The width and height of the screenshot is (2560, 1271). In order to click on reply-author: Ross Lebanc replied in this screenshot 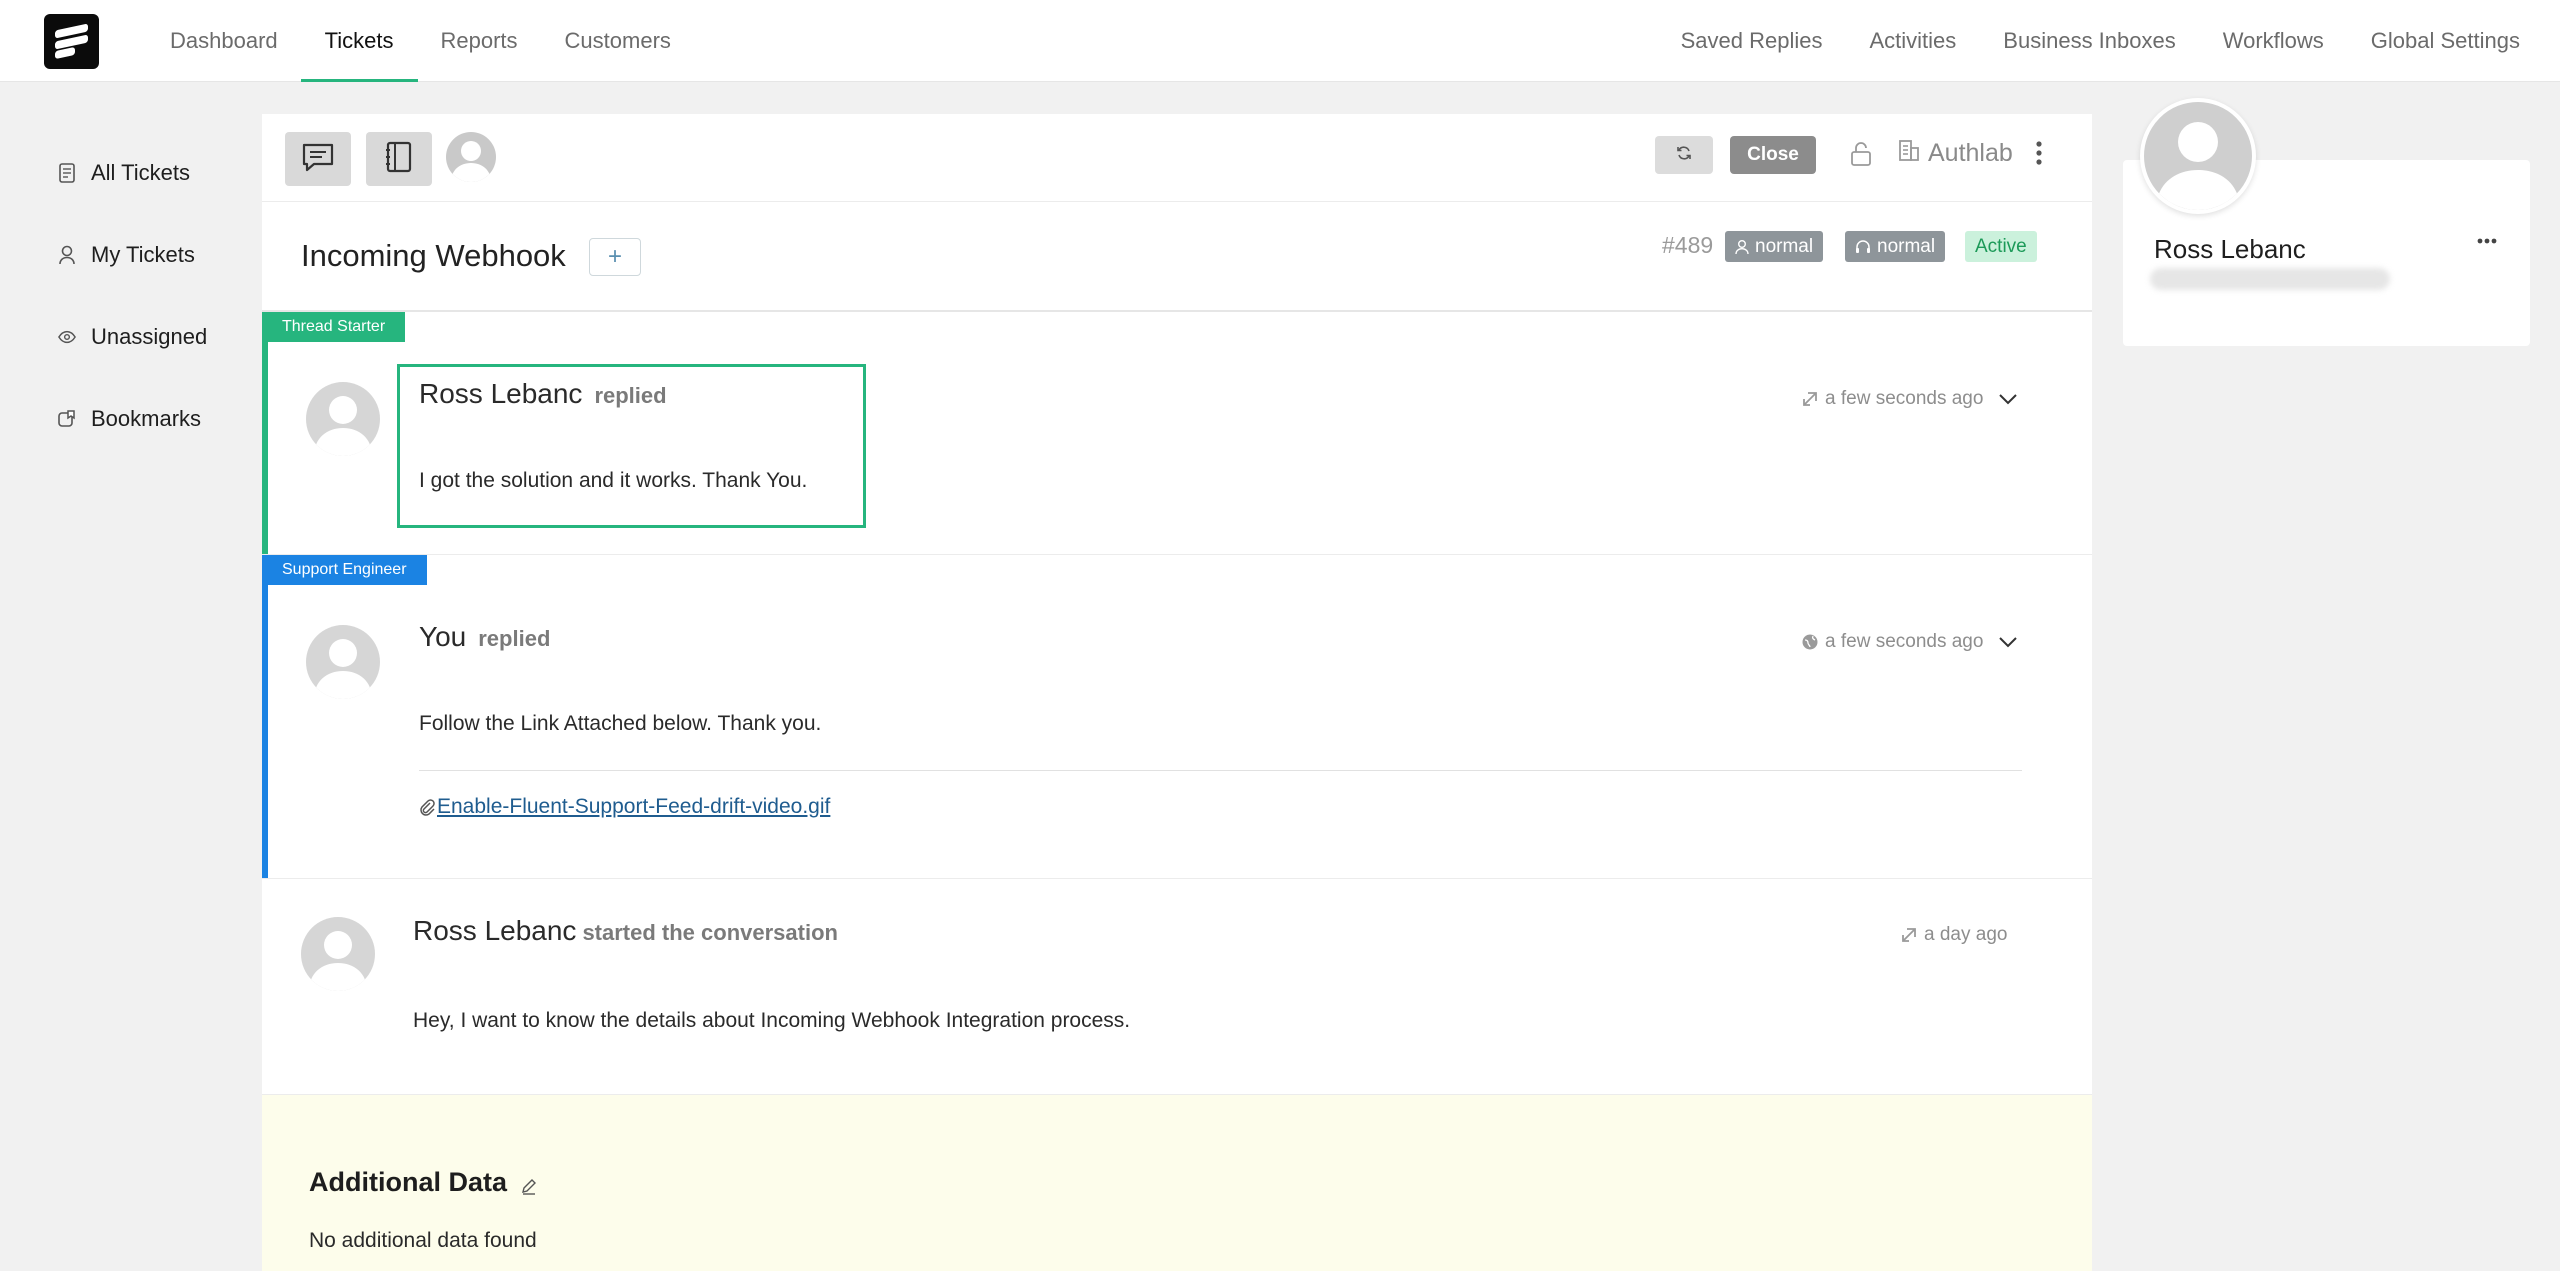, I will do `click(543, 394)`.